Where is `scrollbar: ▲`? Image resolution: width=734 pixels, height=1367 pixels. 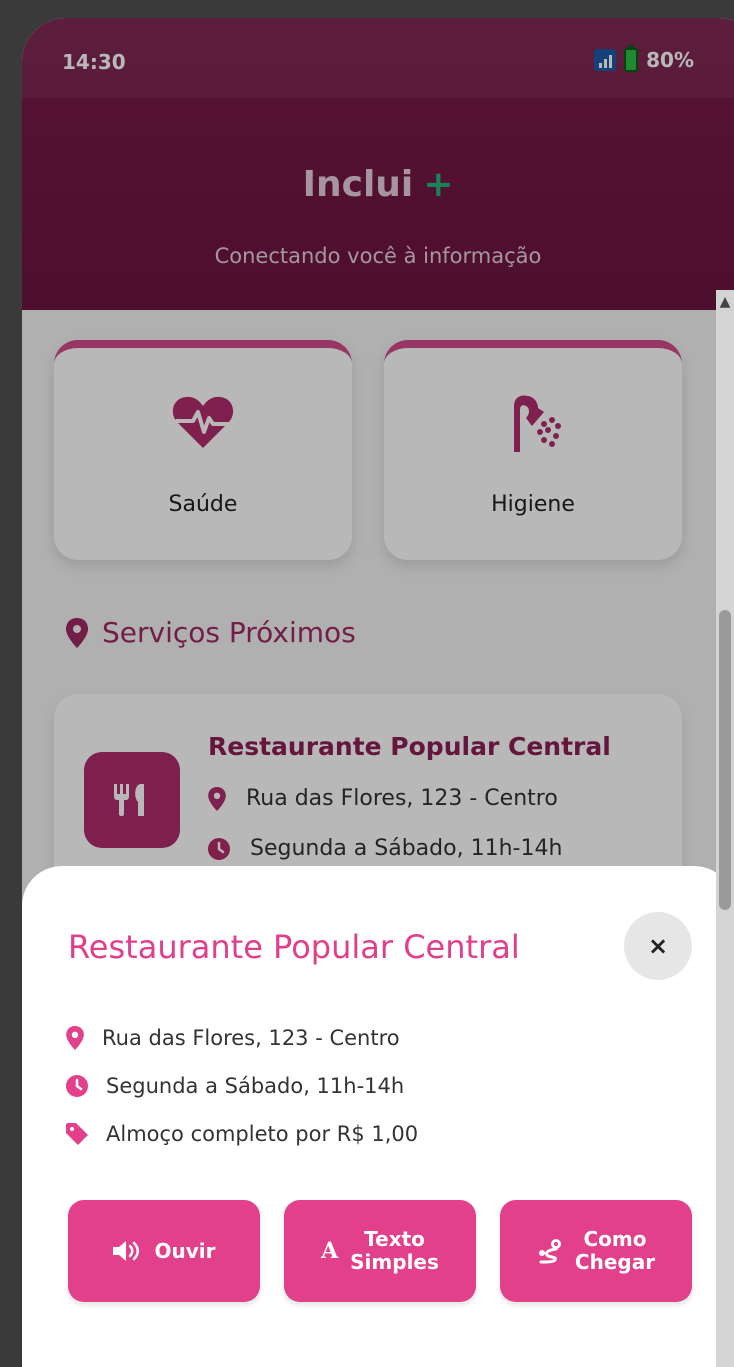 scrollbar: ▲ is located at coordinates (725, 828).